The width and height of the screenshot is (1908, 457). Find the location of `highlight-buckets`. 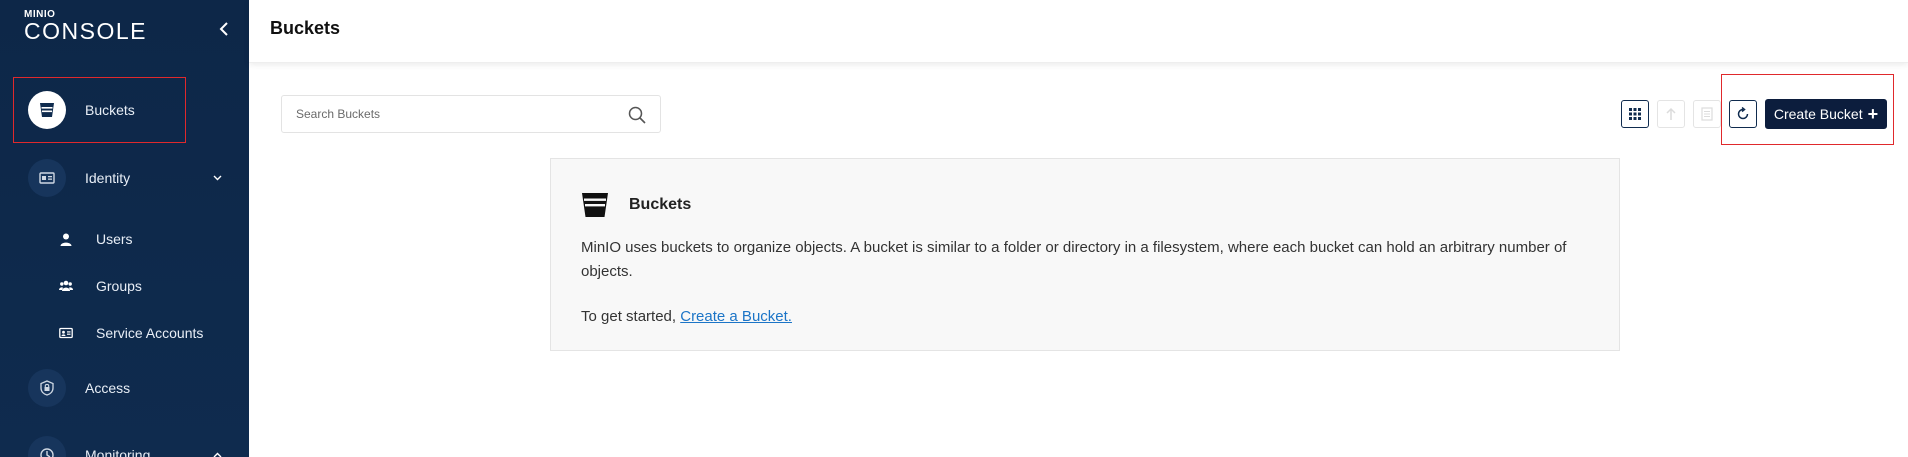

highlight-buckets is located at coordinates (99, 110).